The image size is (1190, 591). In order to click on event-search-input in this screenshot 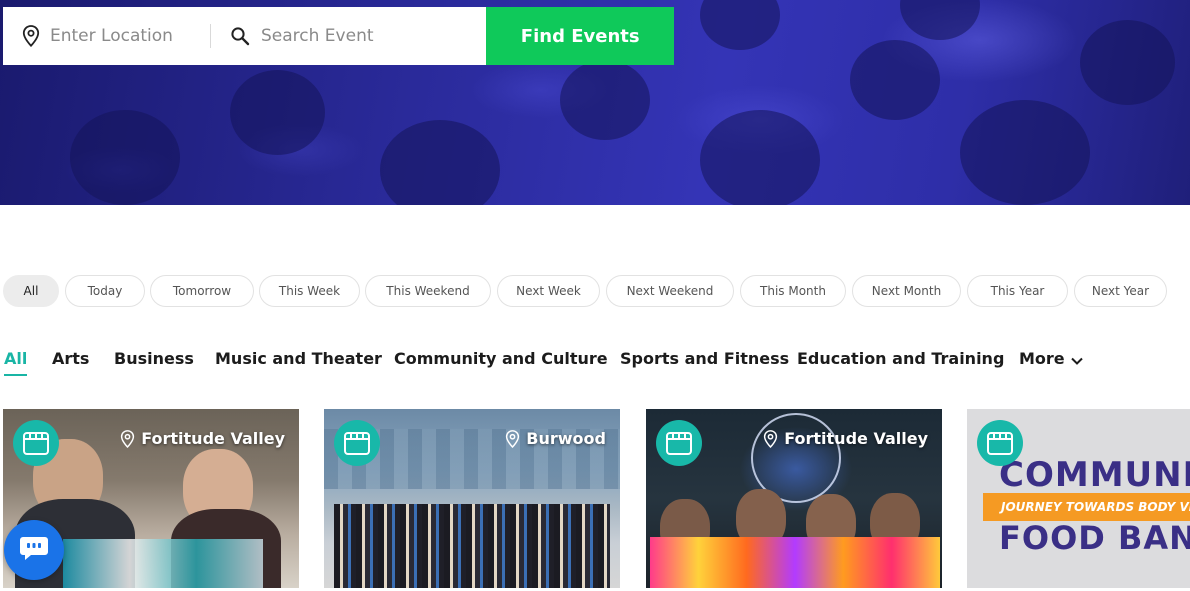, I will do `click(341, 36)`.